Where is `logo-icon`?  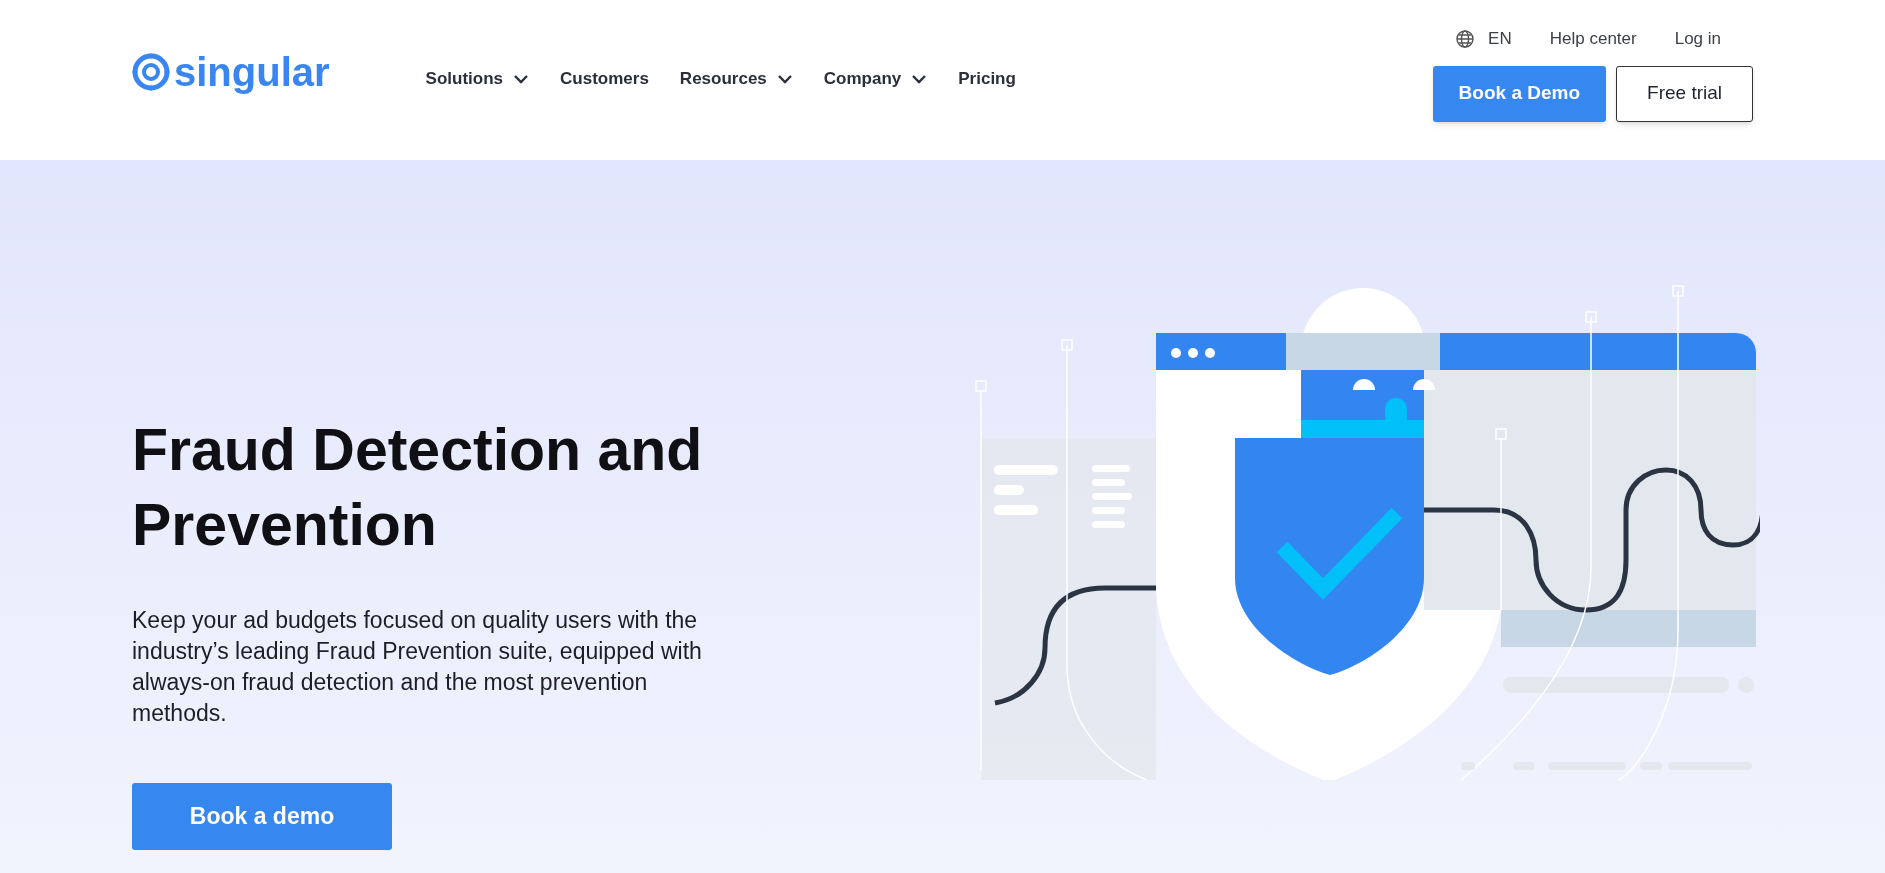
logo-icon is located at coordinates (151, 72).